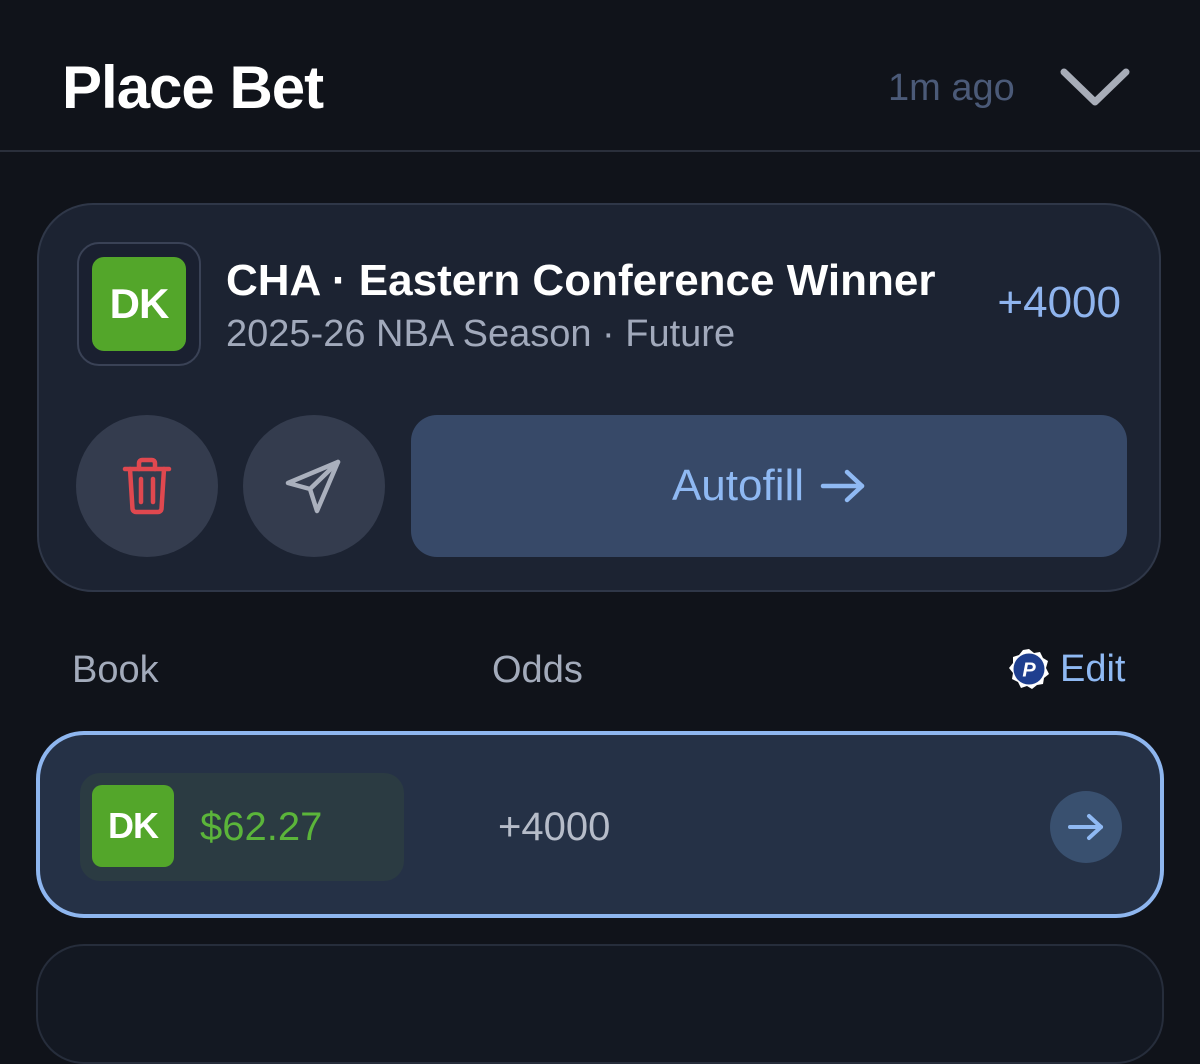 Image resolution: width=1200 pixels, height=1064 pixels. I want to click on book-column-header: Book, so click(115, 670).